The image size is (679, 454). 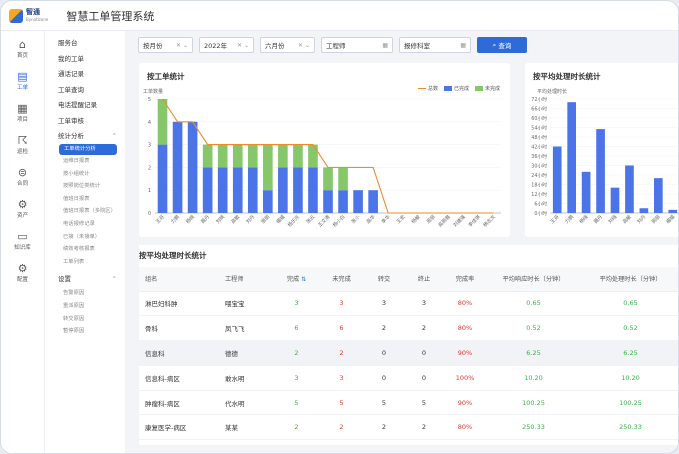 I want to click on nav-fingerprint: ☈ 巡检, so click(x=22, y=144).